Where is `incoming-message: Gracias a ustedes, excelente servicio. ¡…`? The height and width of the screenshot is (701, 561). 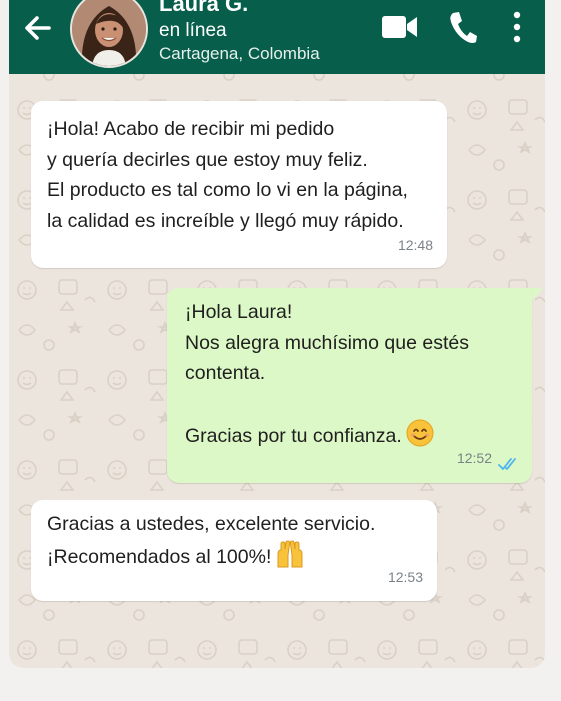 incoming-message: Gracias a ustedes, excelente servicio. ¡… is located at coordinates (234, 550).